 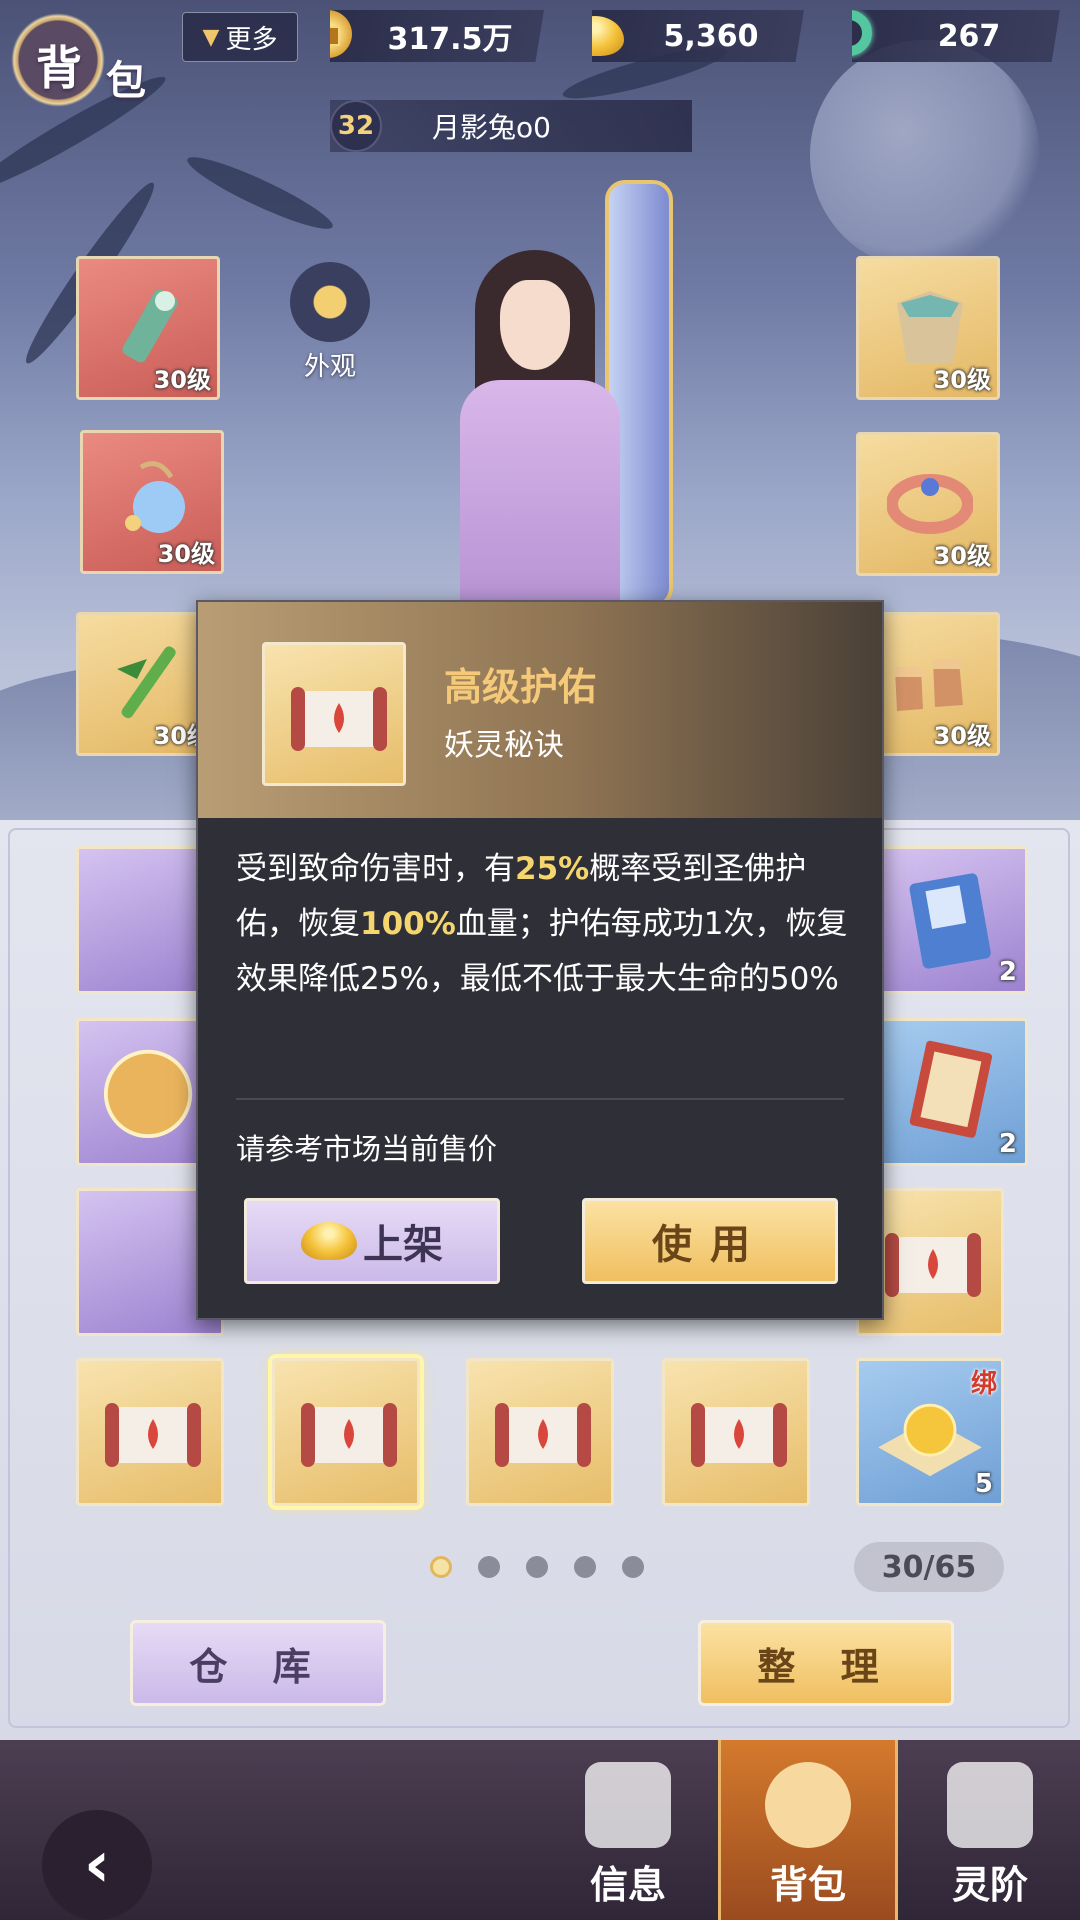 I want to click on moon, so click(x=925, y=155).